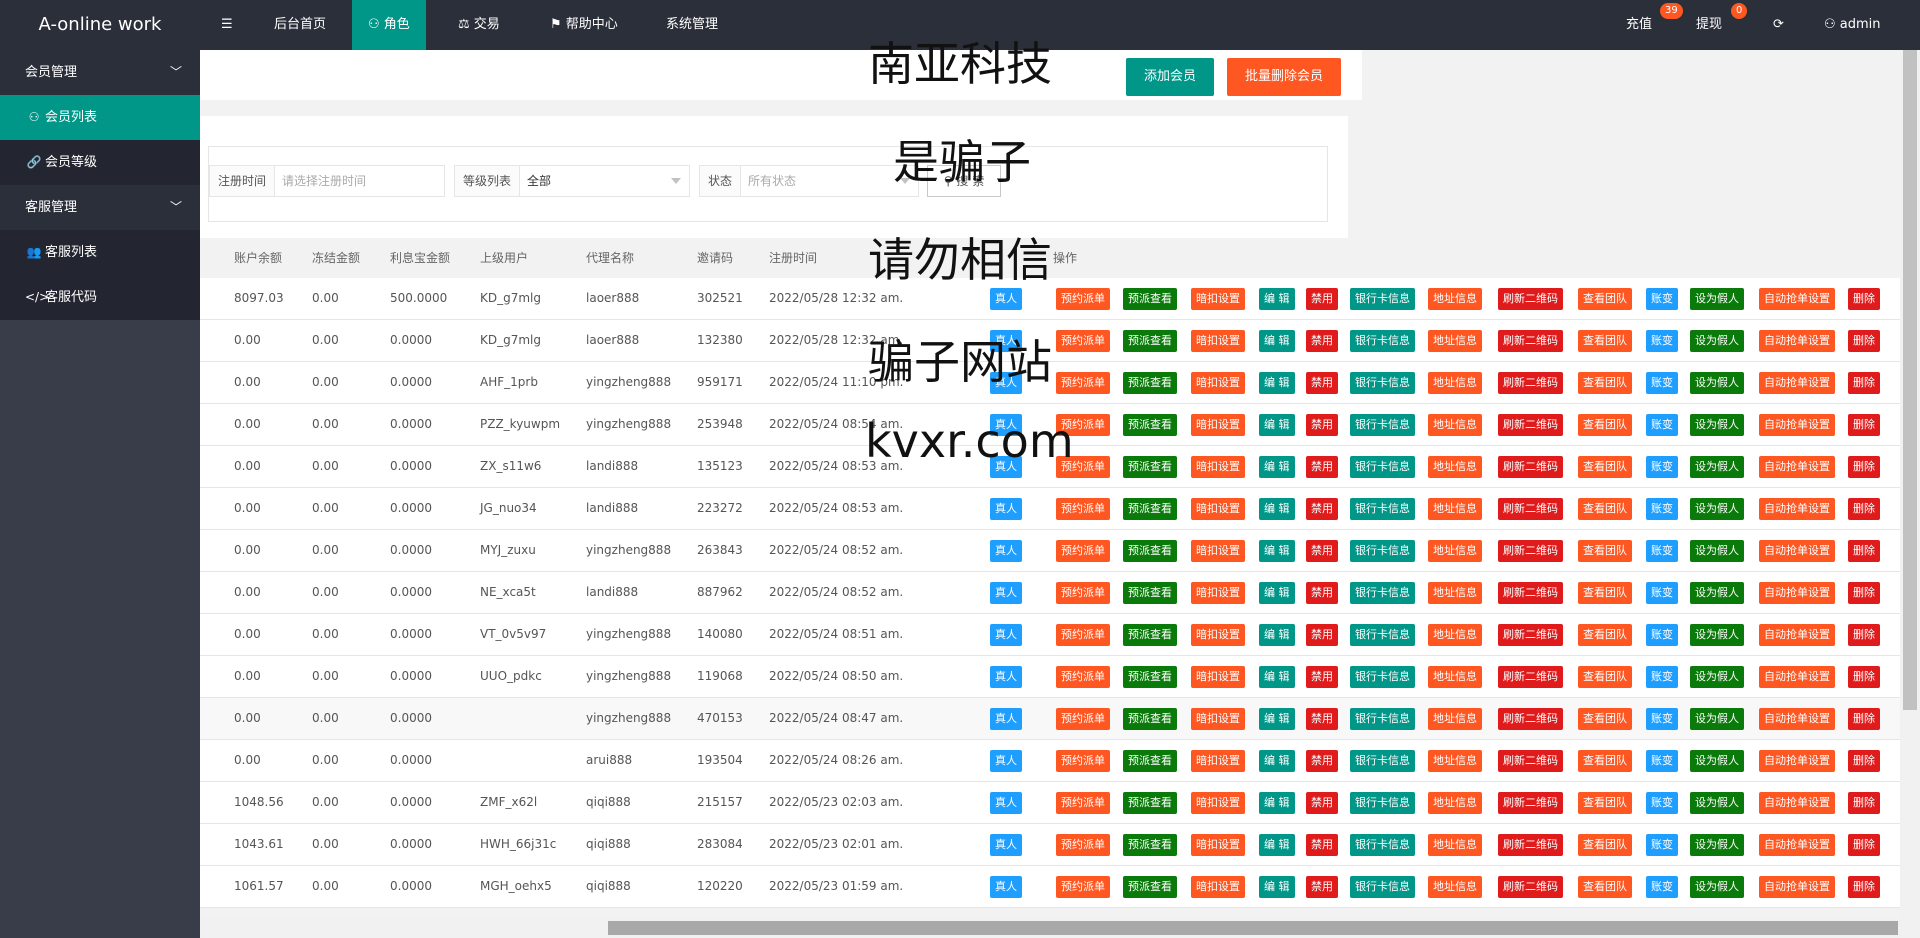 Image resolution: width=1920 pixels, height=938 pixels. What do you see at coordinates (100, 25) in the screenshot?
I see `app-logo: A-online work` at bounding box center [100, 25].